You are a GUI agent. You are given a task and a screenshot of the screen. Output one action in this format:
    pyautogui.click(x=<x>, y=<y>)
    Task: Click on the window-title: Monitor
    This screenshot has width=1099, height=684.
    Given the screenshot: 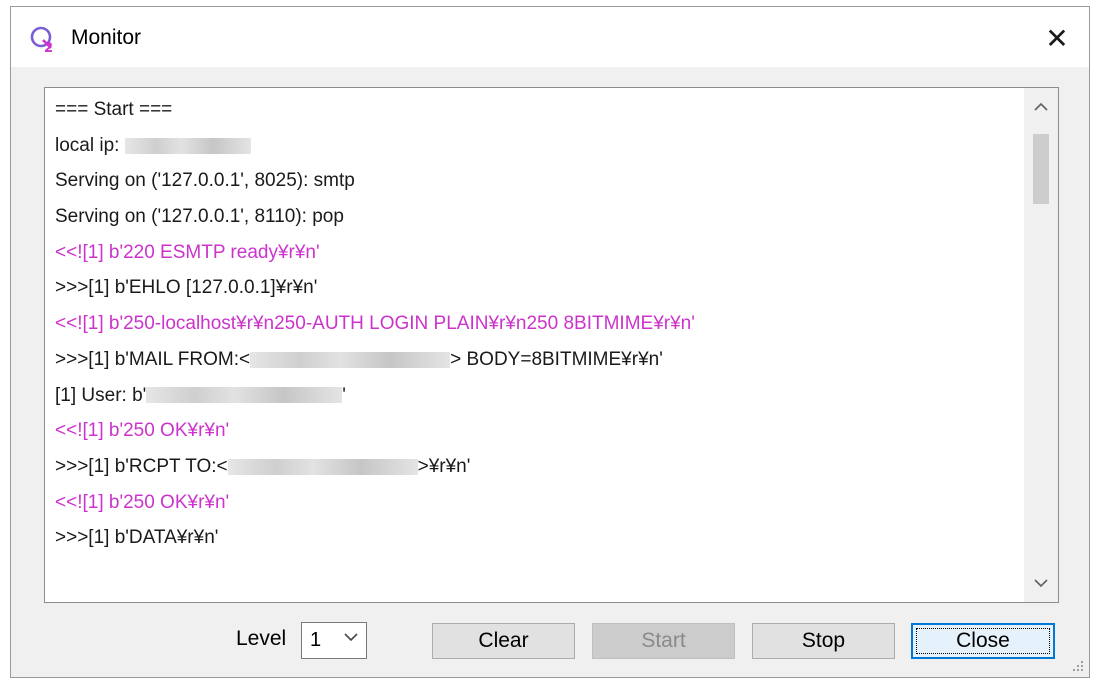 What is the action you would take?
    pyautogui.click(x=106, y=37)
    